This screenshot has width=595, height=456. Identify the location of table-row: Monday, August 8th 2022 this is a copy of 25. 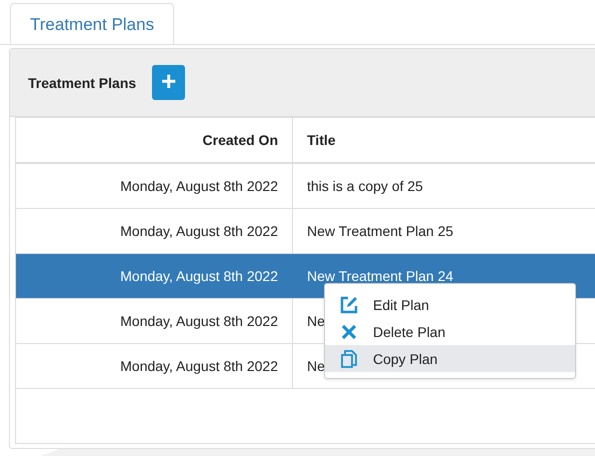
(305, 186).